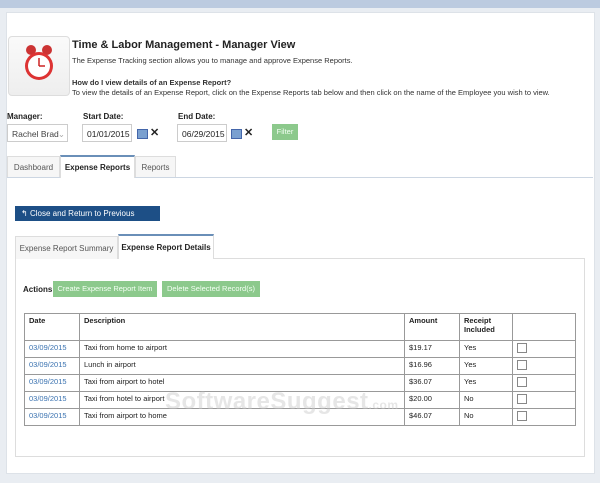  Describe the element at coordinates (25, 116) in the screenshot. I see `manager-label: Manager:` at that location.